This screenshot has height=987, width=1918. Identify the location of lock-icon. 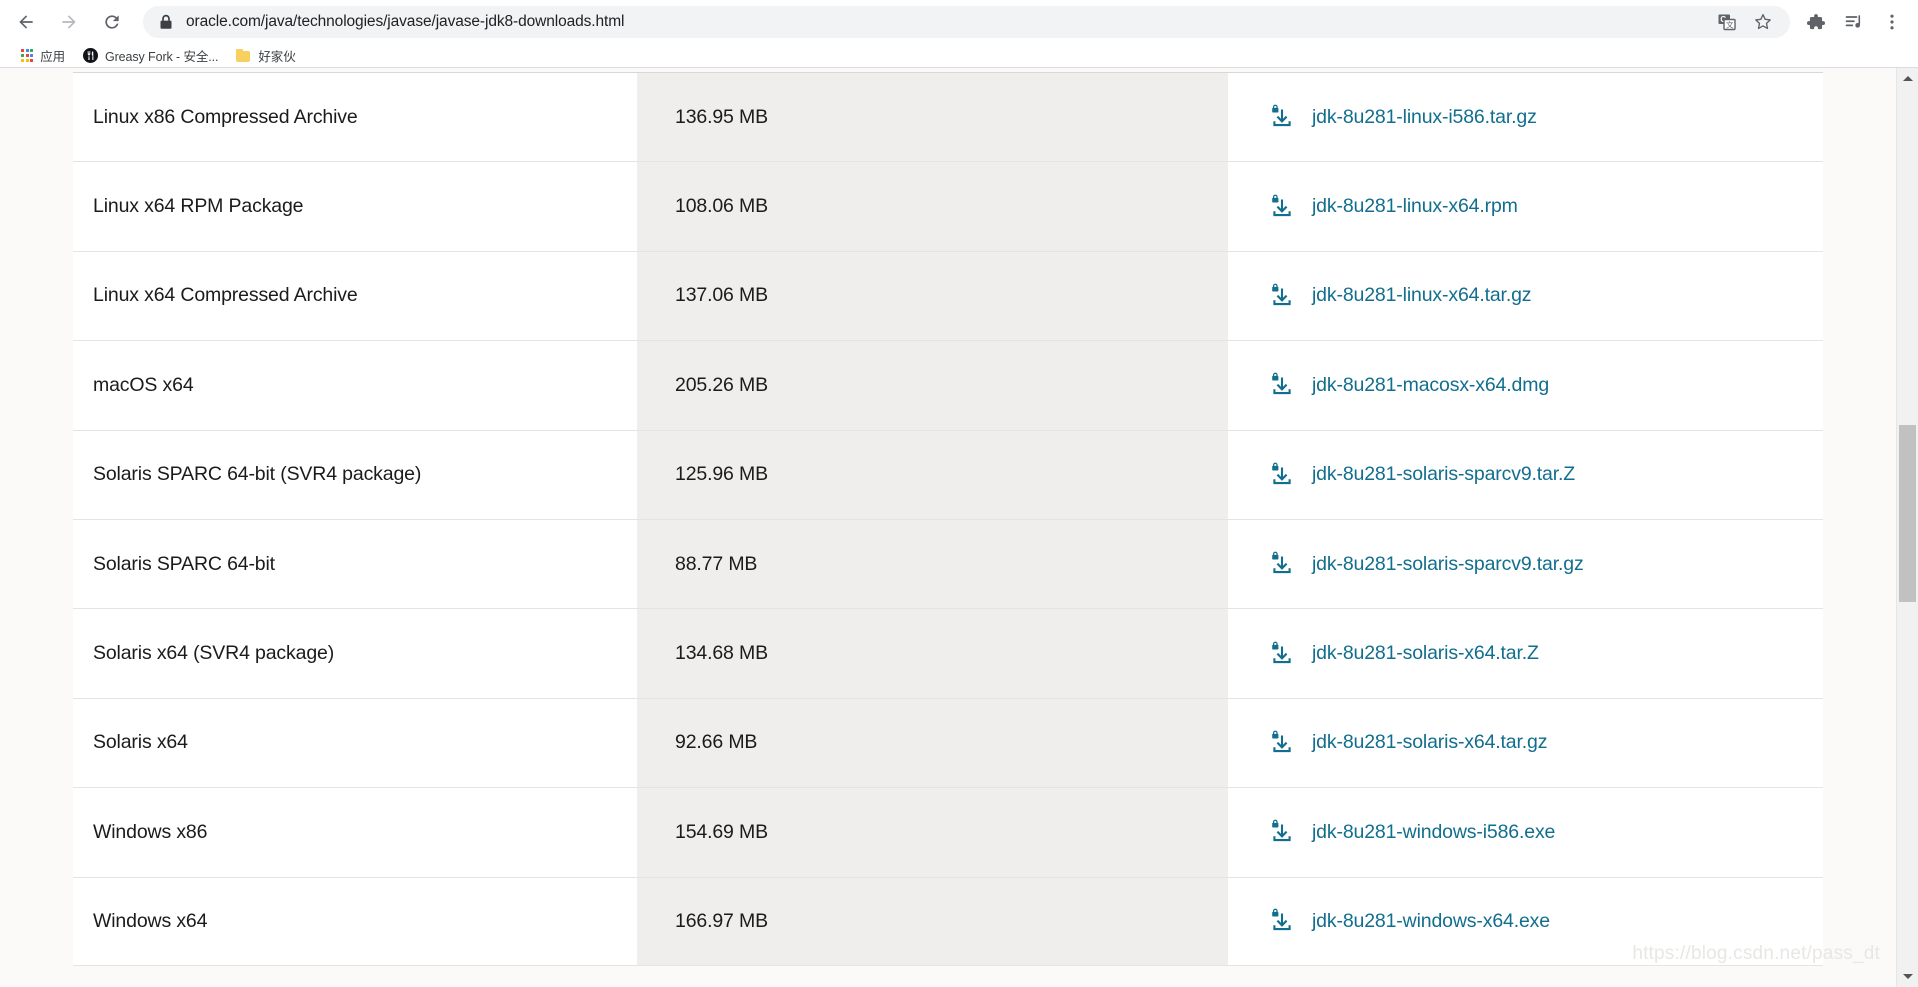
(166, 22).